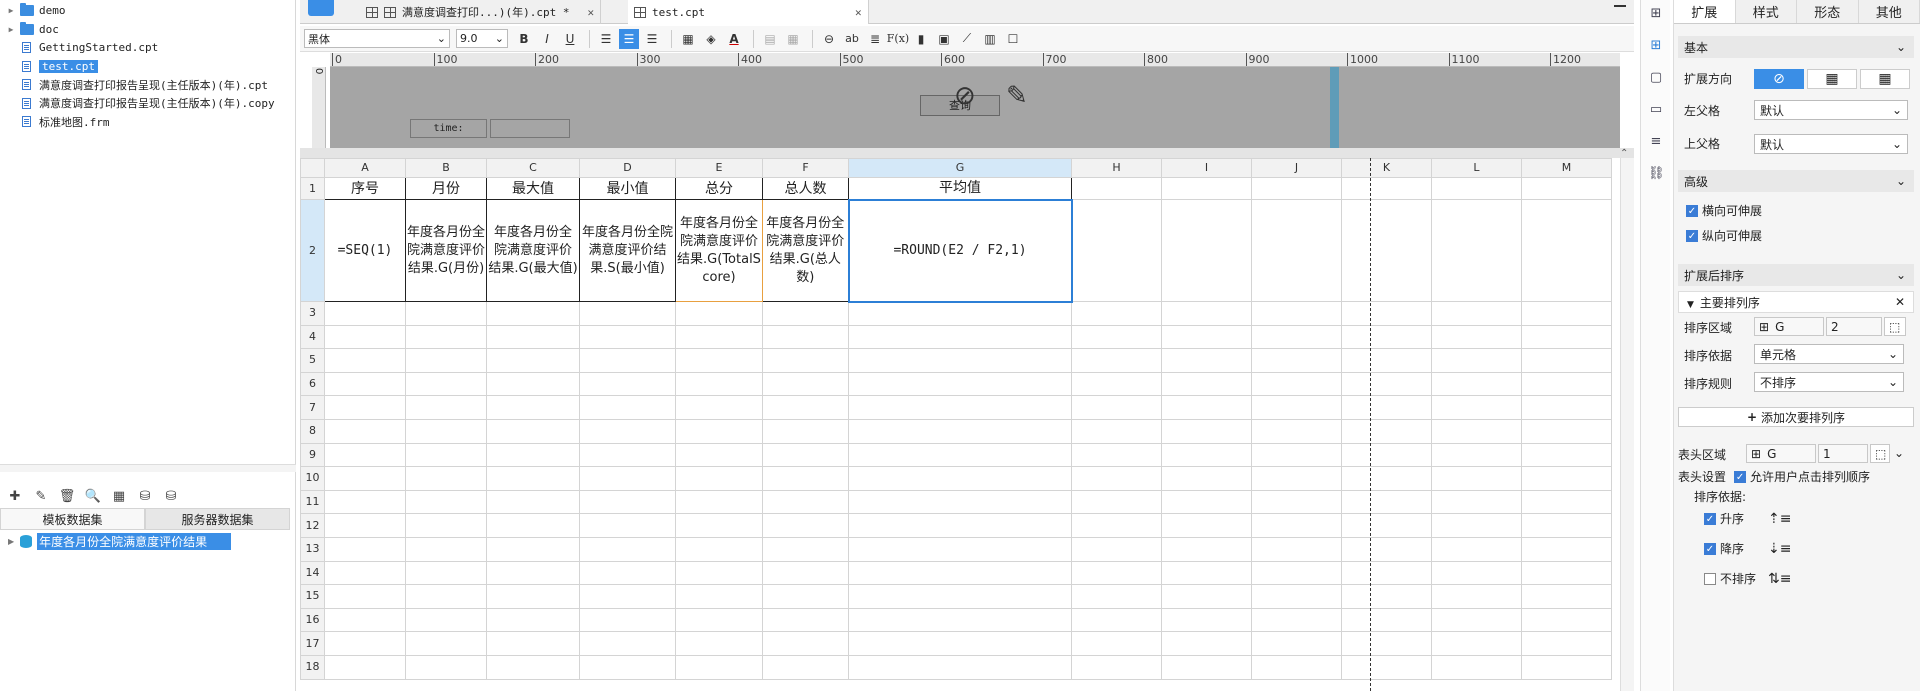 The image size is (1920, 691). What do you see at coordinates (312, 643) in the screenshot?
I see `row-header: 17` at bounding box center [312, 643].